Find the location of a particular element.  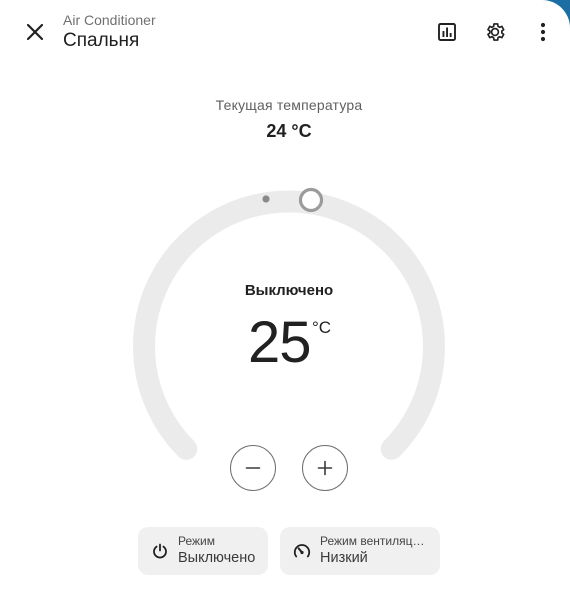

minus-icon is located at coordinates (253, 468).